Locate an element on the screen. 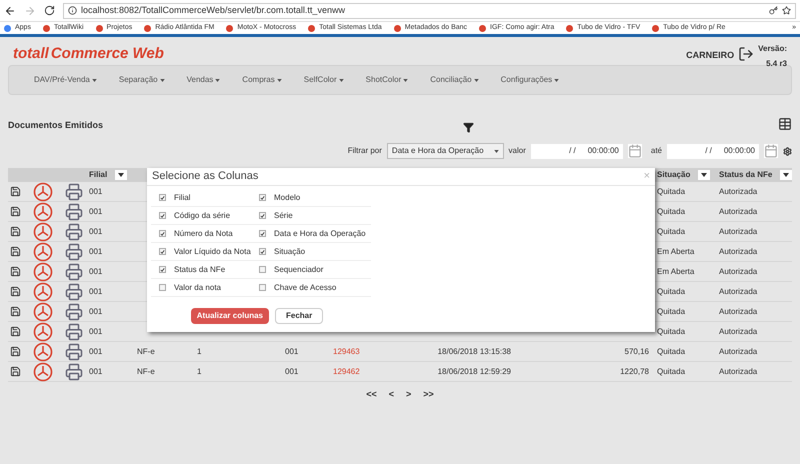 This screenshot has height=464, width=800. column-header: Filial is located at coordinates (98, 175).